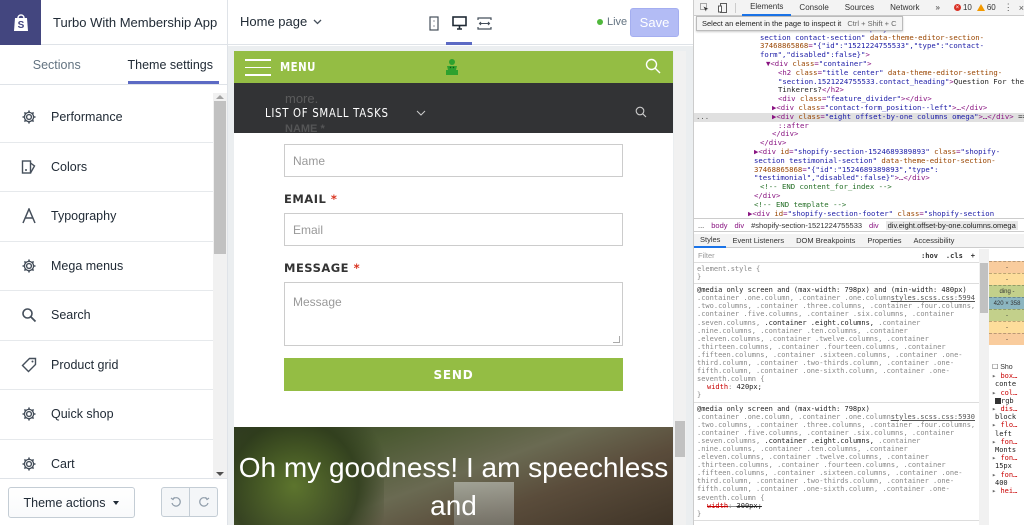  I want to click on settings-item-performance: Performance, so click(106, 118).